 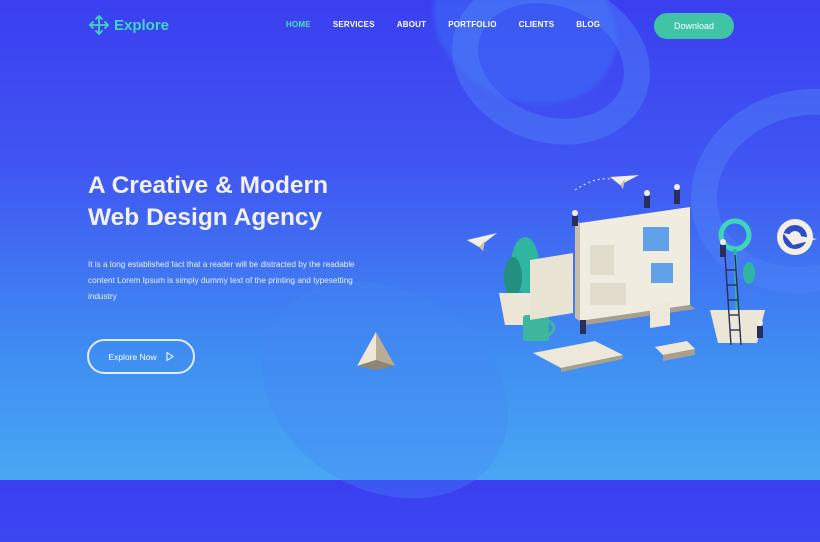 What do you see at coordinates (170, 356) in the screenshot?
I see `play-icon` at bounding box center [170, 356].